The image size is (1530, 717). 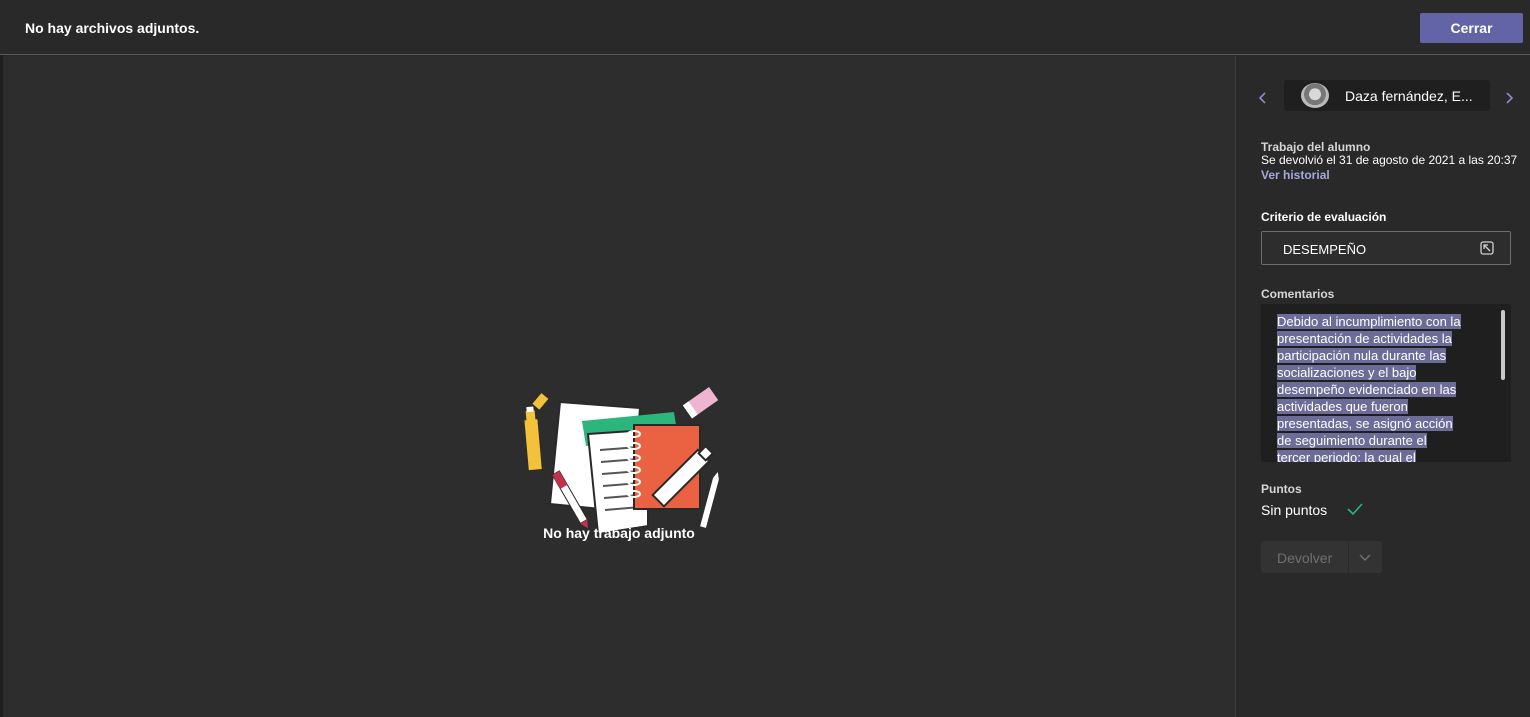 I want to click on rubric-label: Criterio de evaluación, so click(x=1324, y=217).